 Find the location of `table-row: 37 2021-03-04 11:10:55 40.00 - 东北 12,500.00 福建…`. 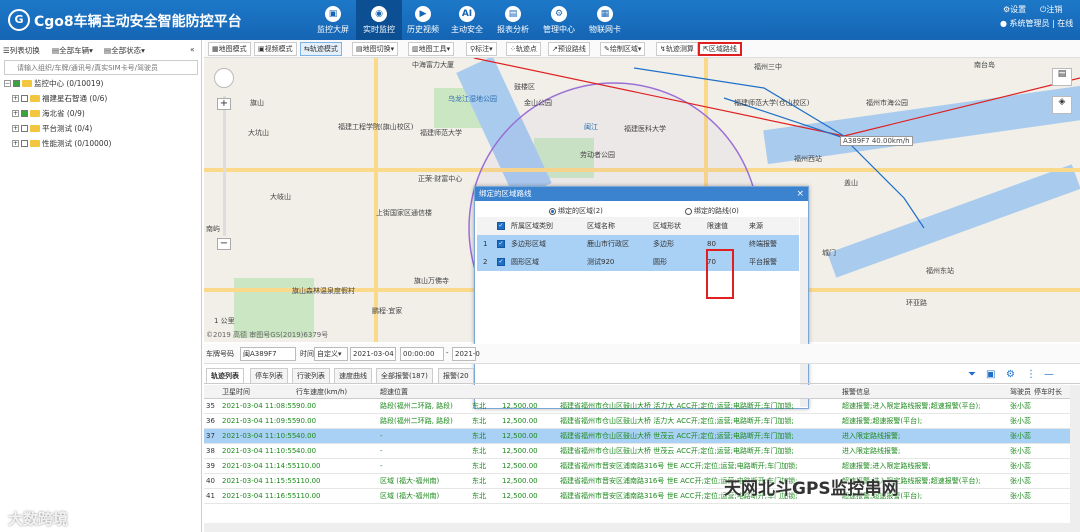

table-row: 37 2021-03-04 11:10:55 40.00 - 东北 12,500.00 福建… is located at coordinates (637, 436).